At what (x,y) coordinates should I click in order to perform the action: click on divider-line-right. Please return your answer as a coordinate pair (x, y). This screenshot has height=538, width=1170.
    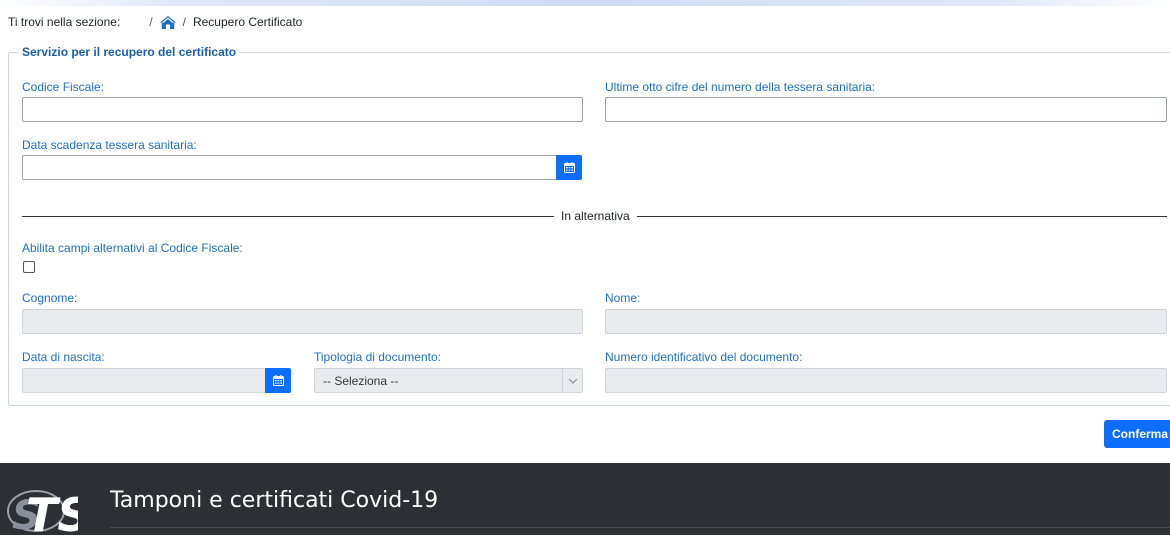
    Looking at the image, I should click on (902, 216).